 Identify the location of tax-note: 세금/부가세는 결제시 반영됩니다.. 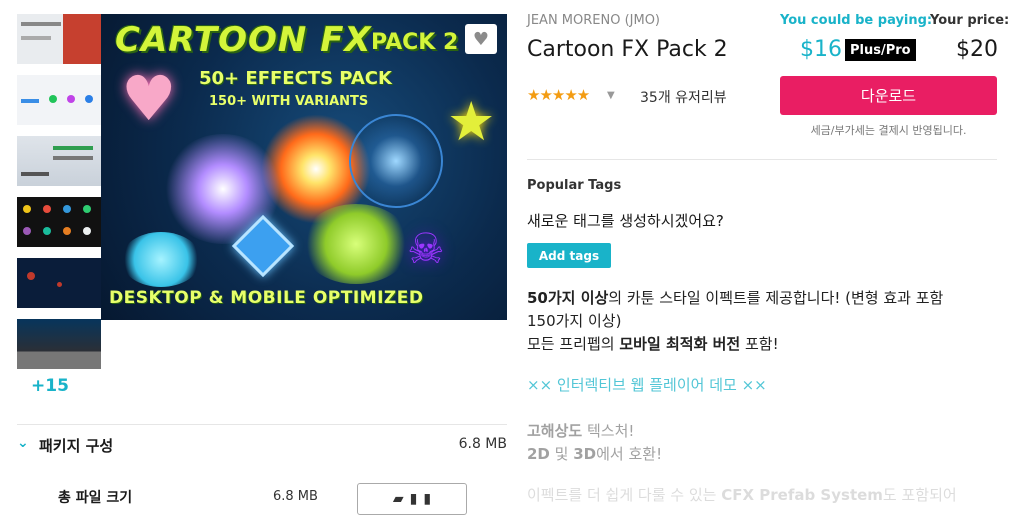
(888, 130).